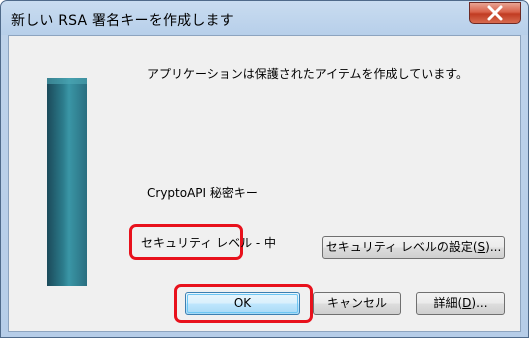  What do you see at coordinates (308, 74) in the screenshot?
I see `dialog-message: アプリケーションは保護されたアイテムを作成しています。` at bounding box center [308, 74].